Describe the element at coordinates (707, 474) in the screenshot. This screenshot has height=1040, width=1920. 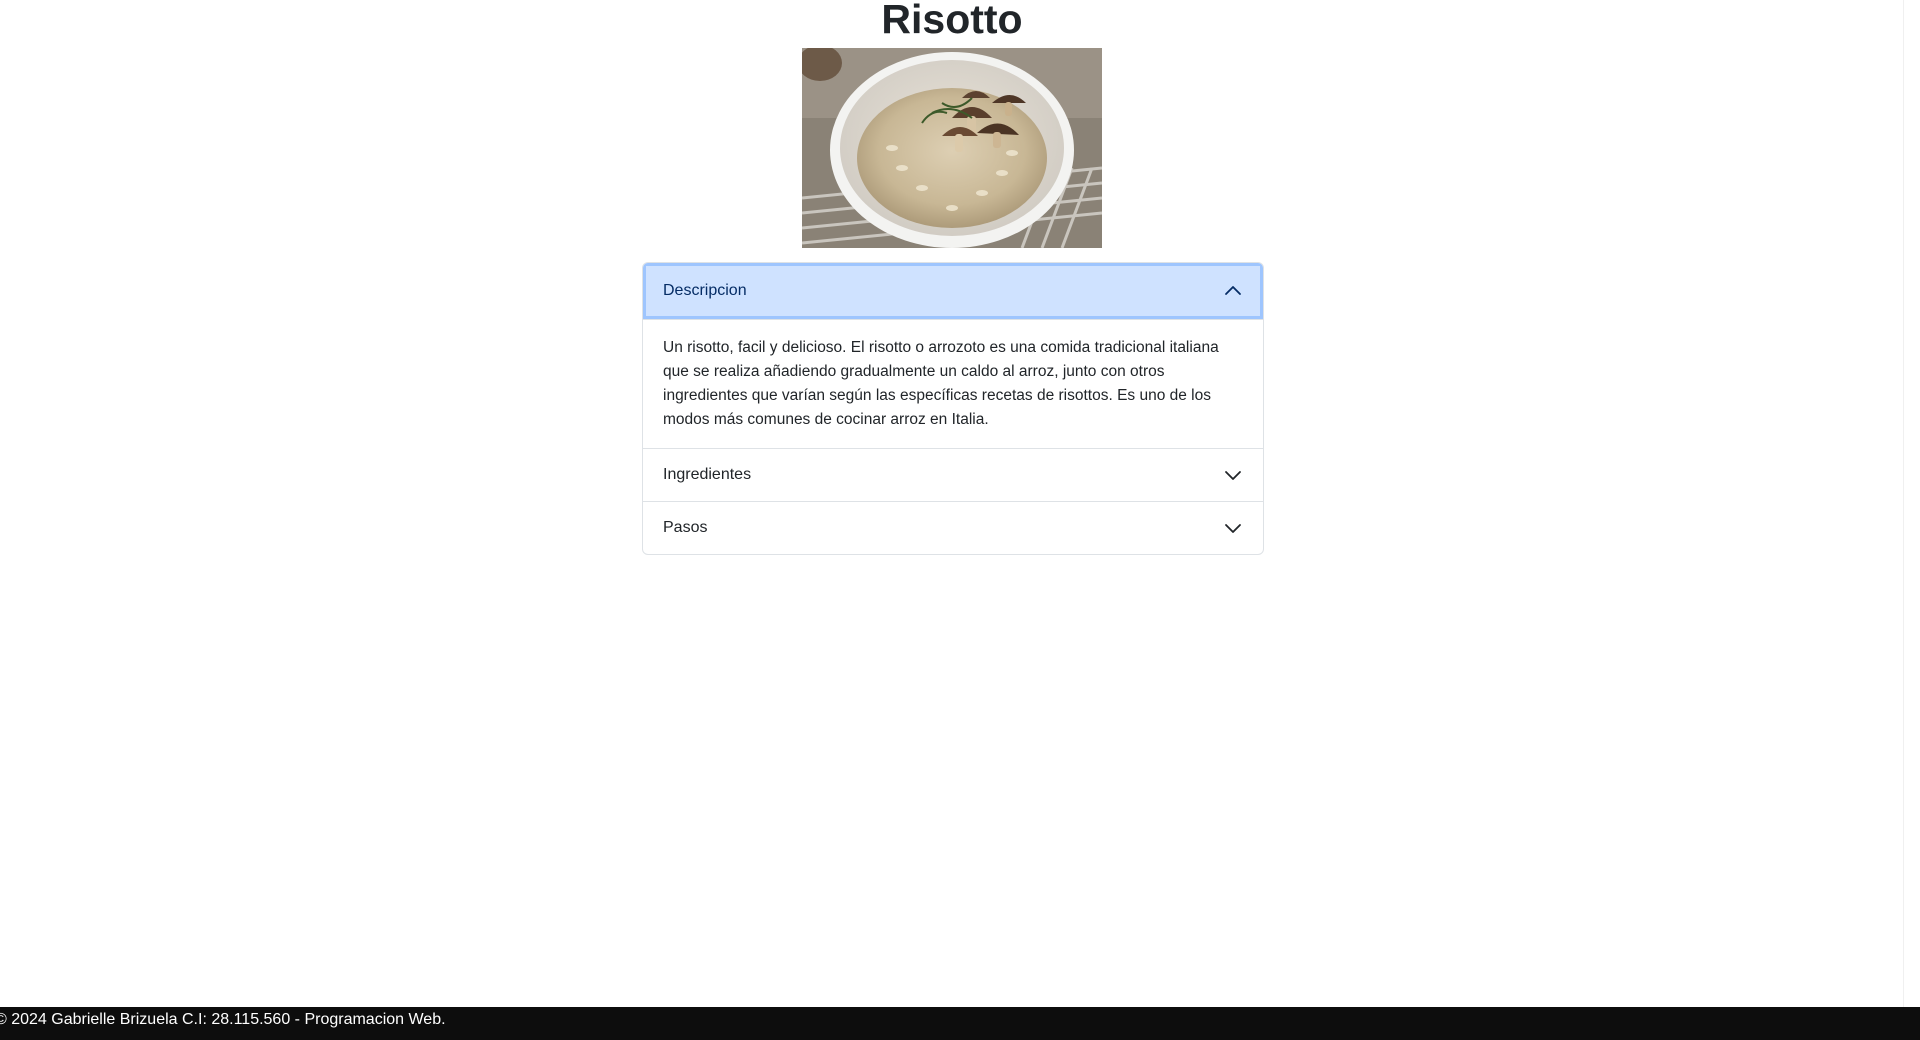
I see `accordion-label-ingredientes: Ingredientes` at that location.